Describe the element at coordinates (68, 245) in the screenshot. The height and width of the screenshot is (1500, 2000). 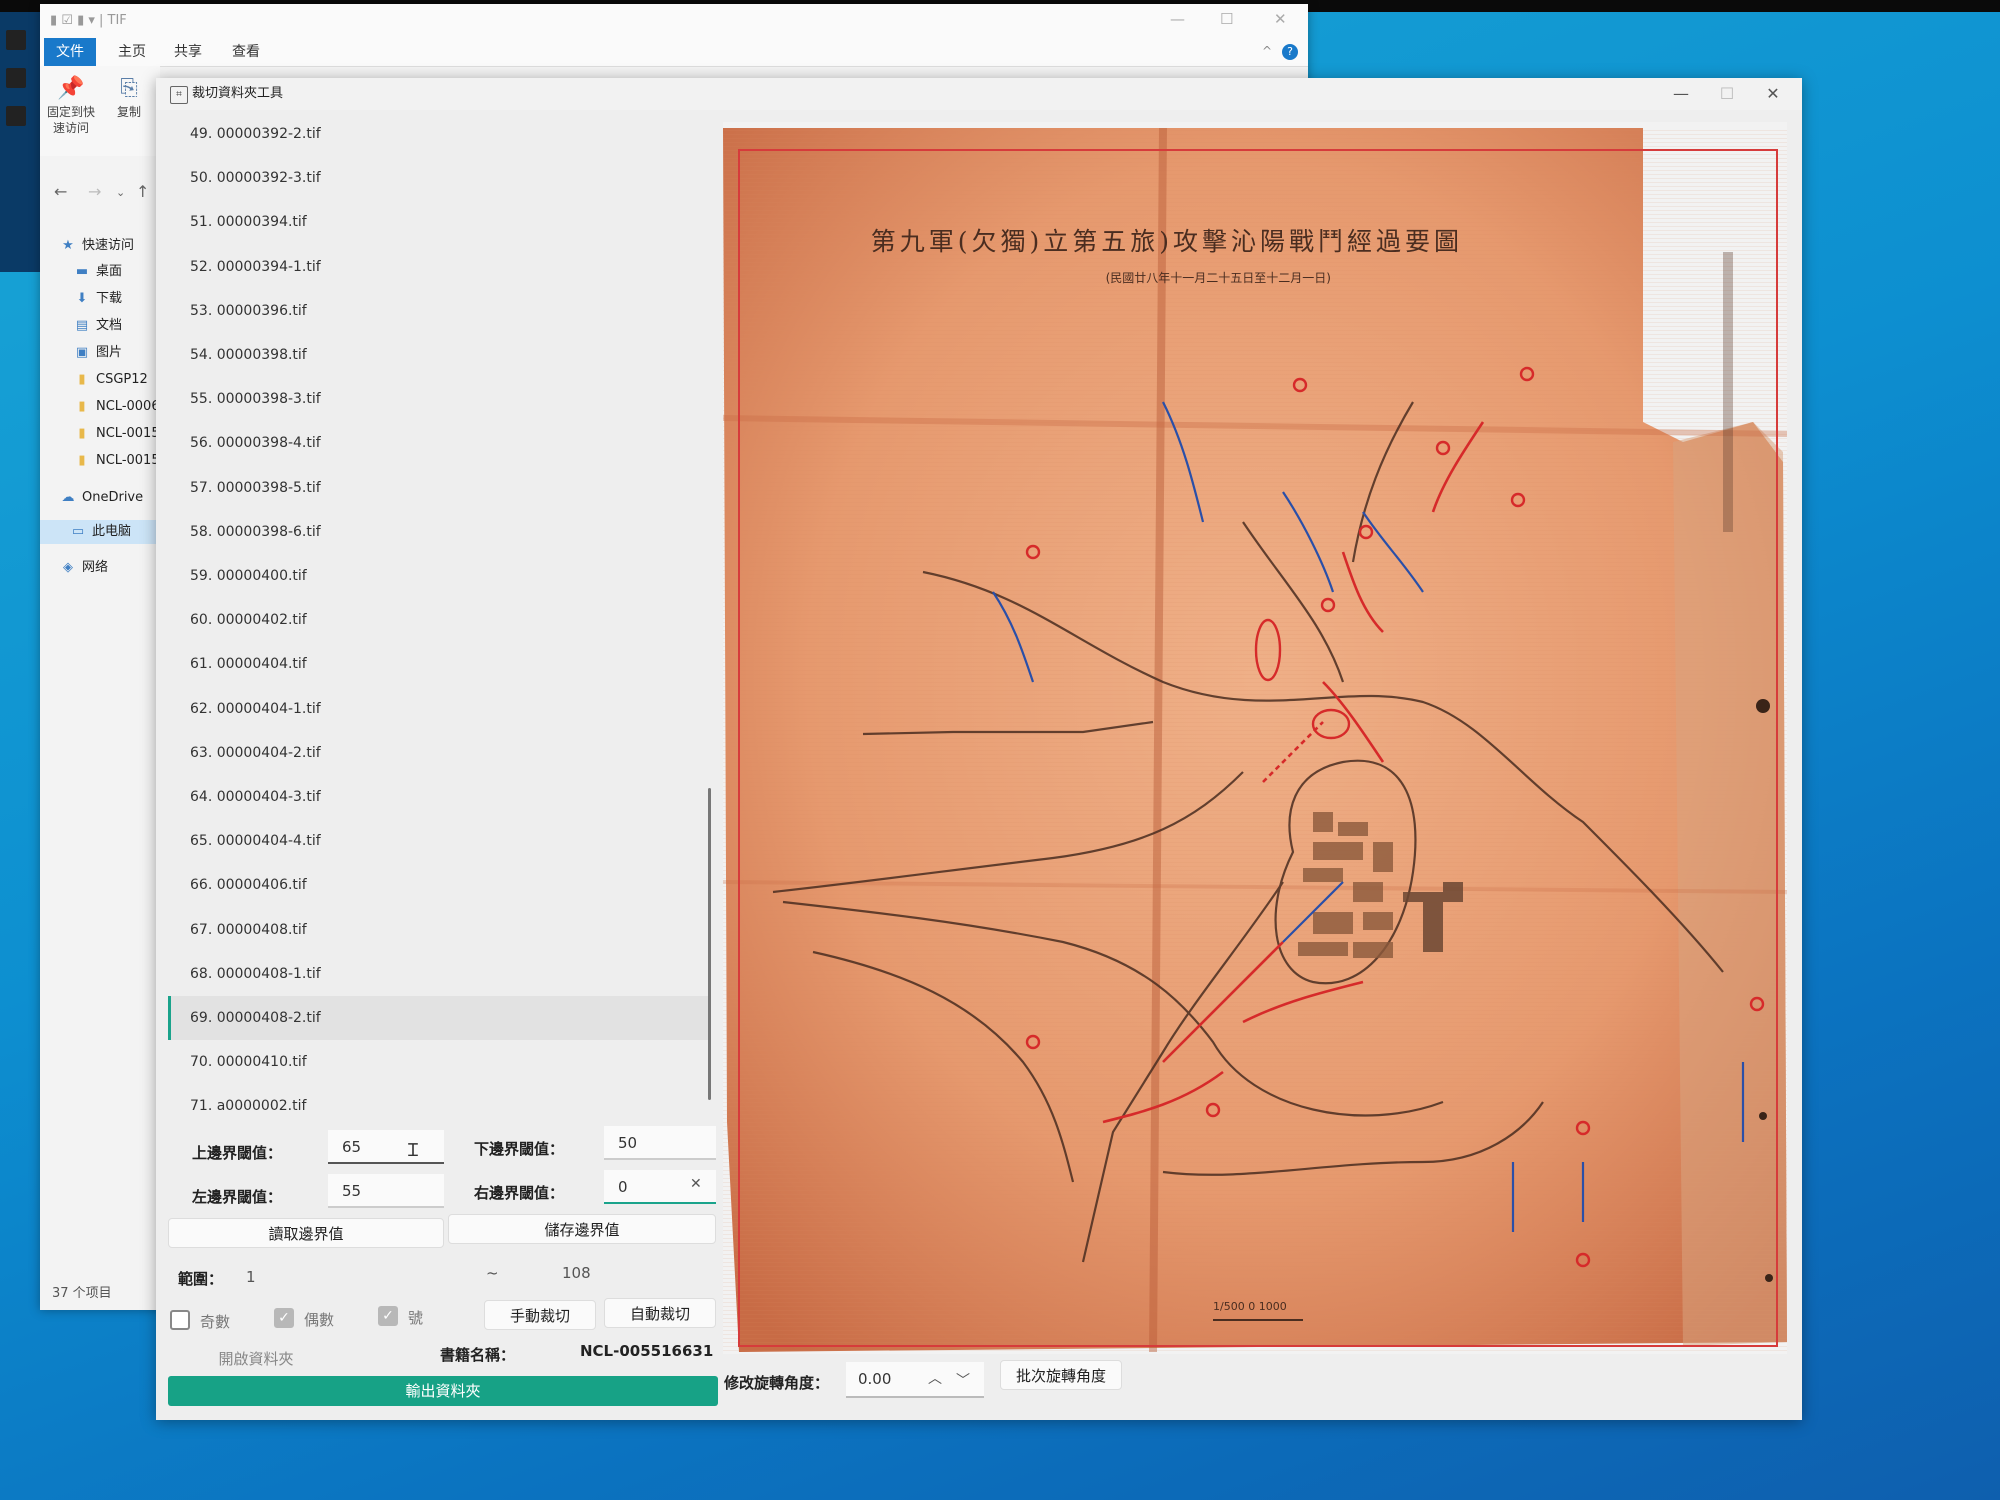
I see `star-icon: ★` at that location.